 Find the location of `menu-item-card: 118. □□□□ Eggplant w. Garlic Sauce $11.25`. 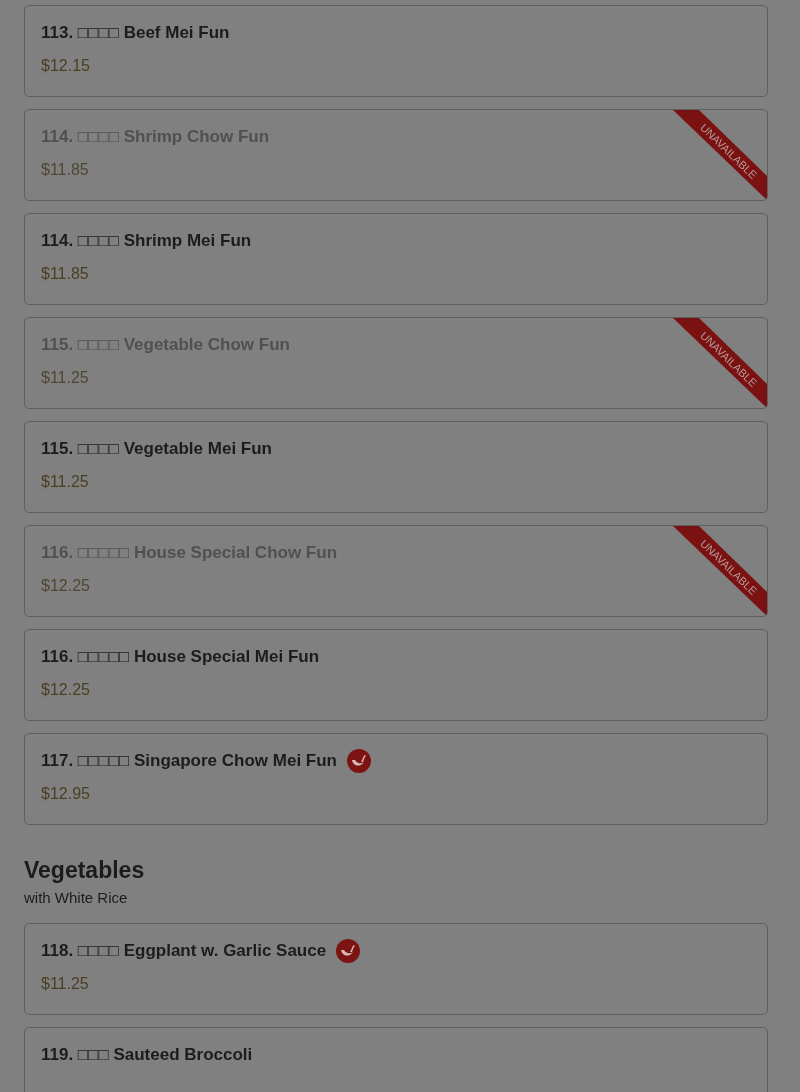

menu-item-card: 118. □□□□ Eggplant w. Garlic Sauce $11.25 is located at coordinates (396, 969).